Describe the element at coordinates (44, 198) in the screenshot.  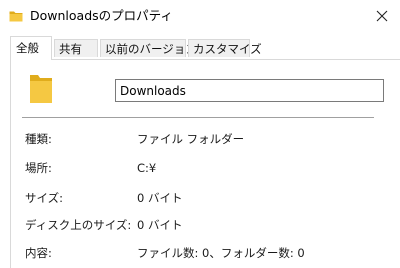
I see `size-label: サイズ:` at that location.